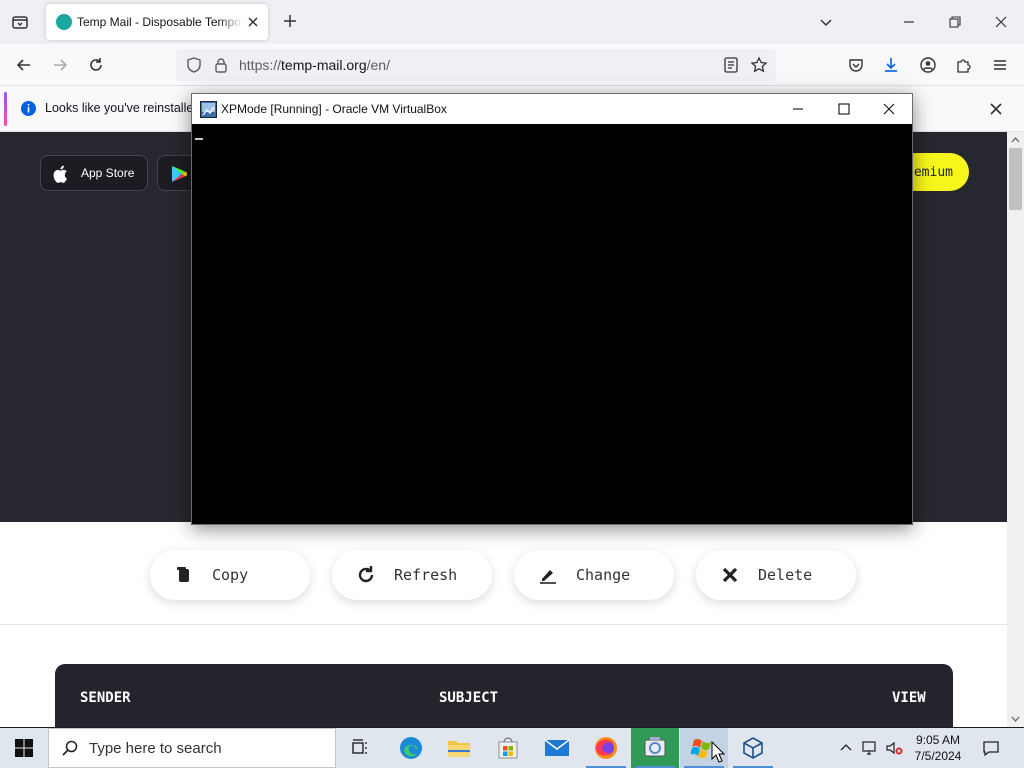 This screenshot has height=768, width=1024. I want to click on virtualbox-titlebar: XPMode [Running] - Oracle VM VirtualBox, so click(552, 109).